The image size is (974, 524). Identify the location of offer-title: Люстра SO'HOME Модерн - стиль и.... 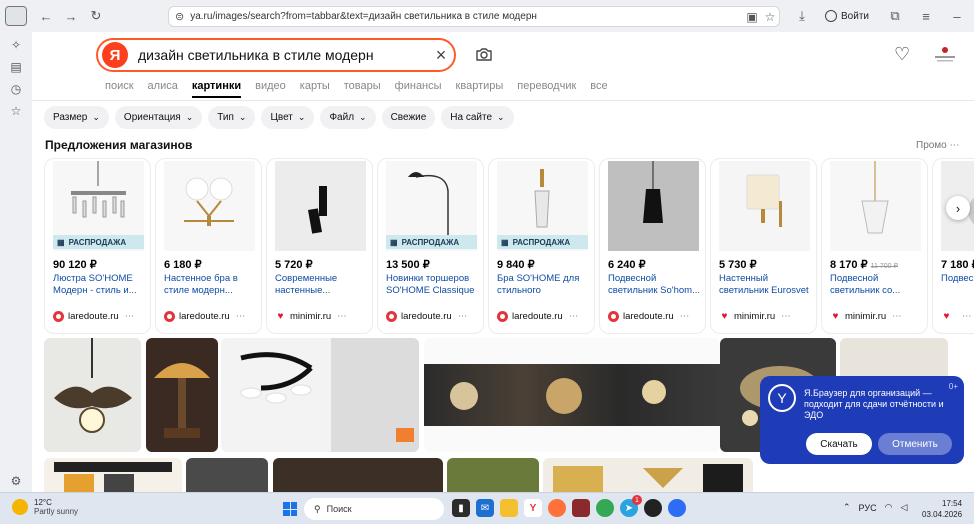
(99, 285).